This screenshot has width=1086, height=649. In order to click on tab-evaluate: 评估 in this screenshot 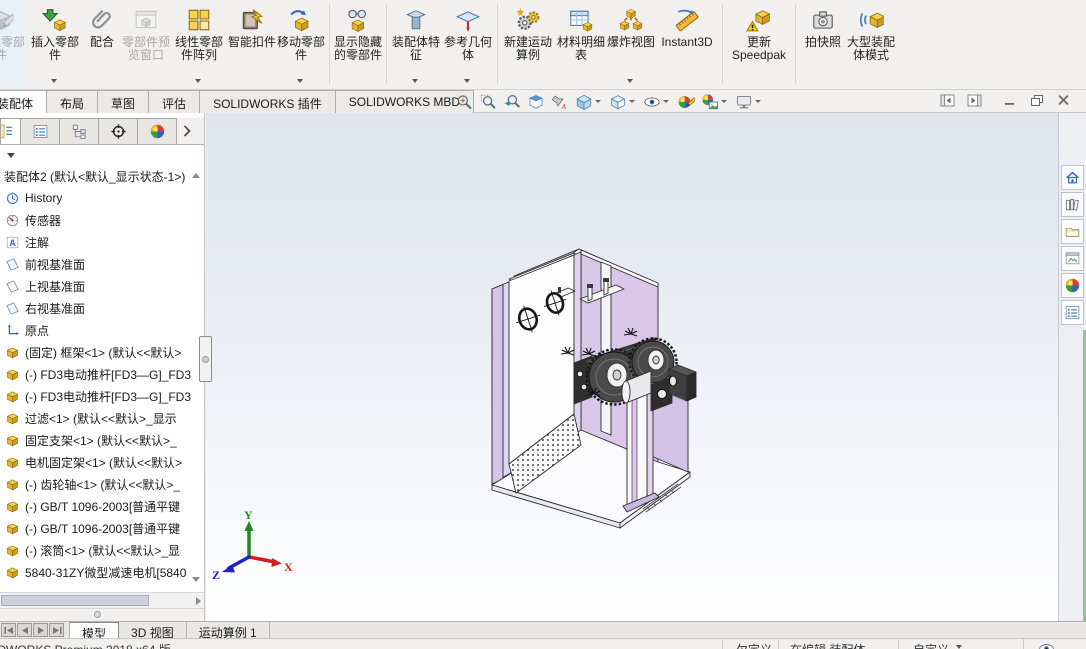, I will do `click(174, 101)`.